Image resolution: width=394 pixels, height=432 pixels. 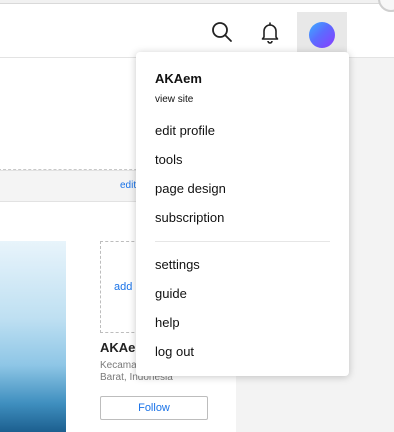 I want to click on menu-item-subscription: subscription, so click(x=189, y=217).